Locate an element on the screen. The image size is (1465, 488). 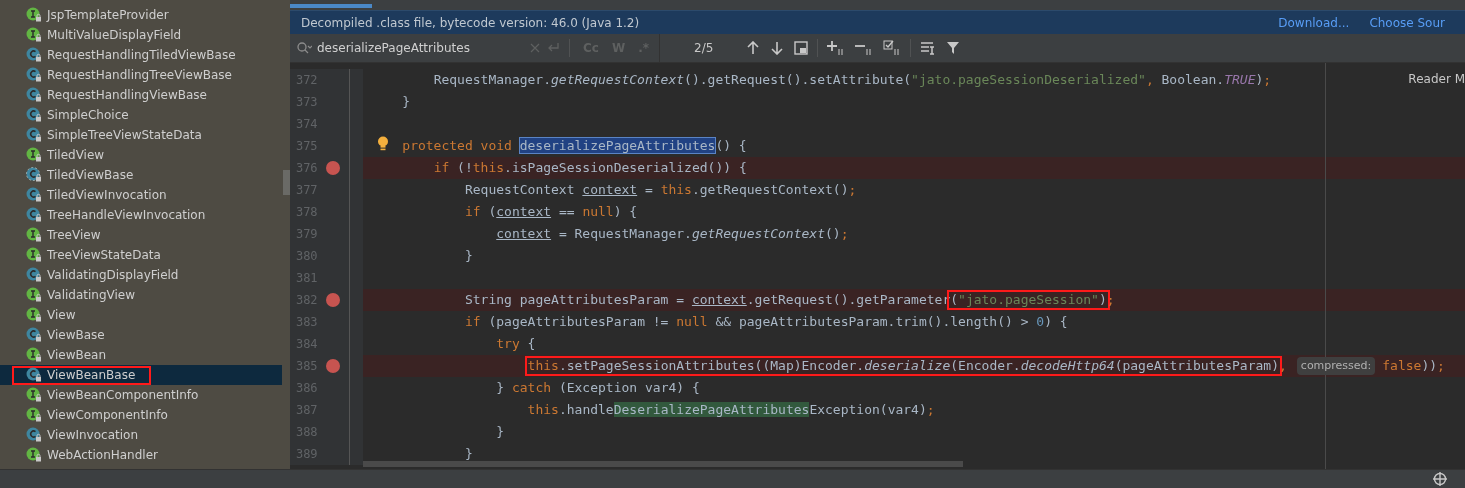
code-line: if (context == null) { is located at coordinates (551, 212).